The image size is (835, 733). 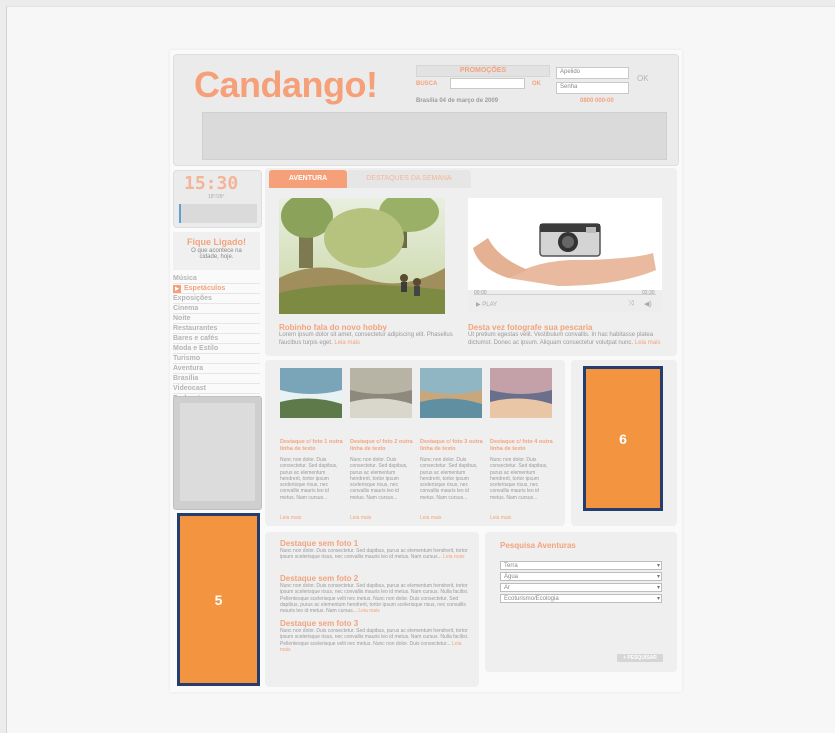 I want to click on sidebar-item-label: Moda e Estilo, so click(x=196, y=348).